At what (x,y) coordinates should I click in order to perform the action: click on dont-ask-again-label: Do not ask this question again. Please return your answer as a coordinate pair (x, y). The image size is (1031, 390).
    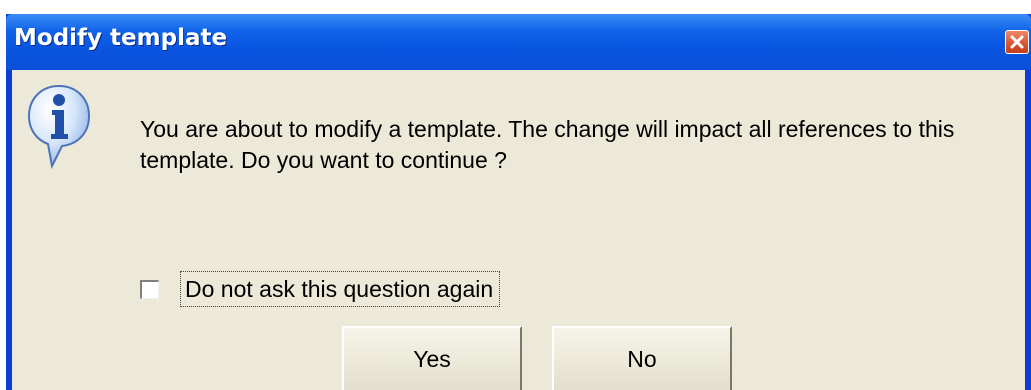
    Looking at the image, I should click on (340, 289).